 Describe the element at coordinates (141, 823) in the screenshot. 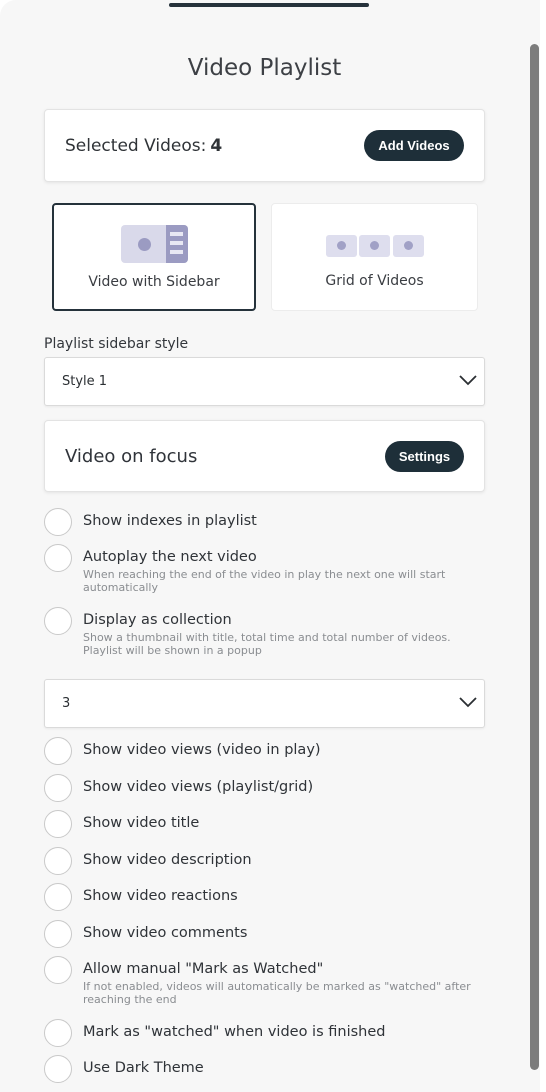

I see `option-label: Show video title` at that location.